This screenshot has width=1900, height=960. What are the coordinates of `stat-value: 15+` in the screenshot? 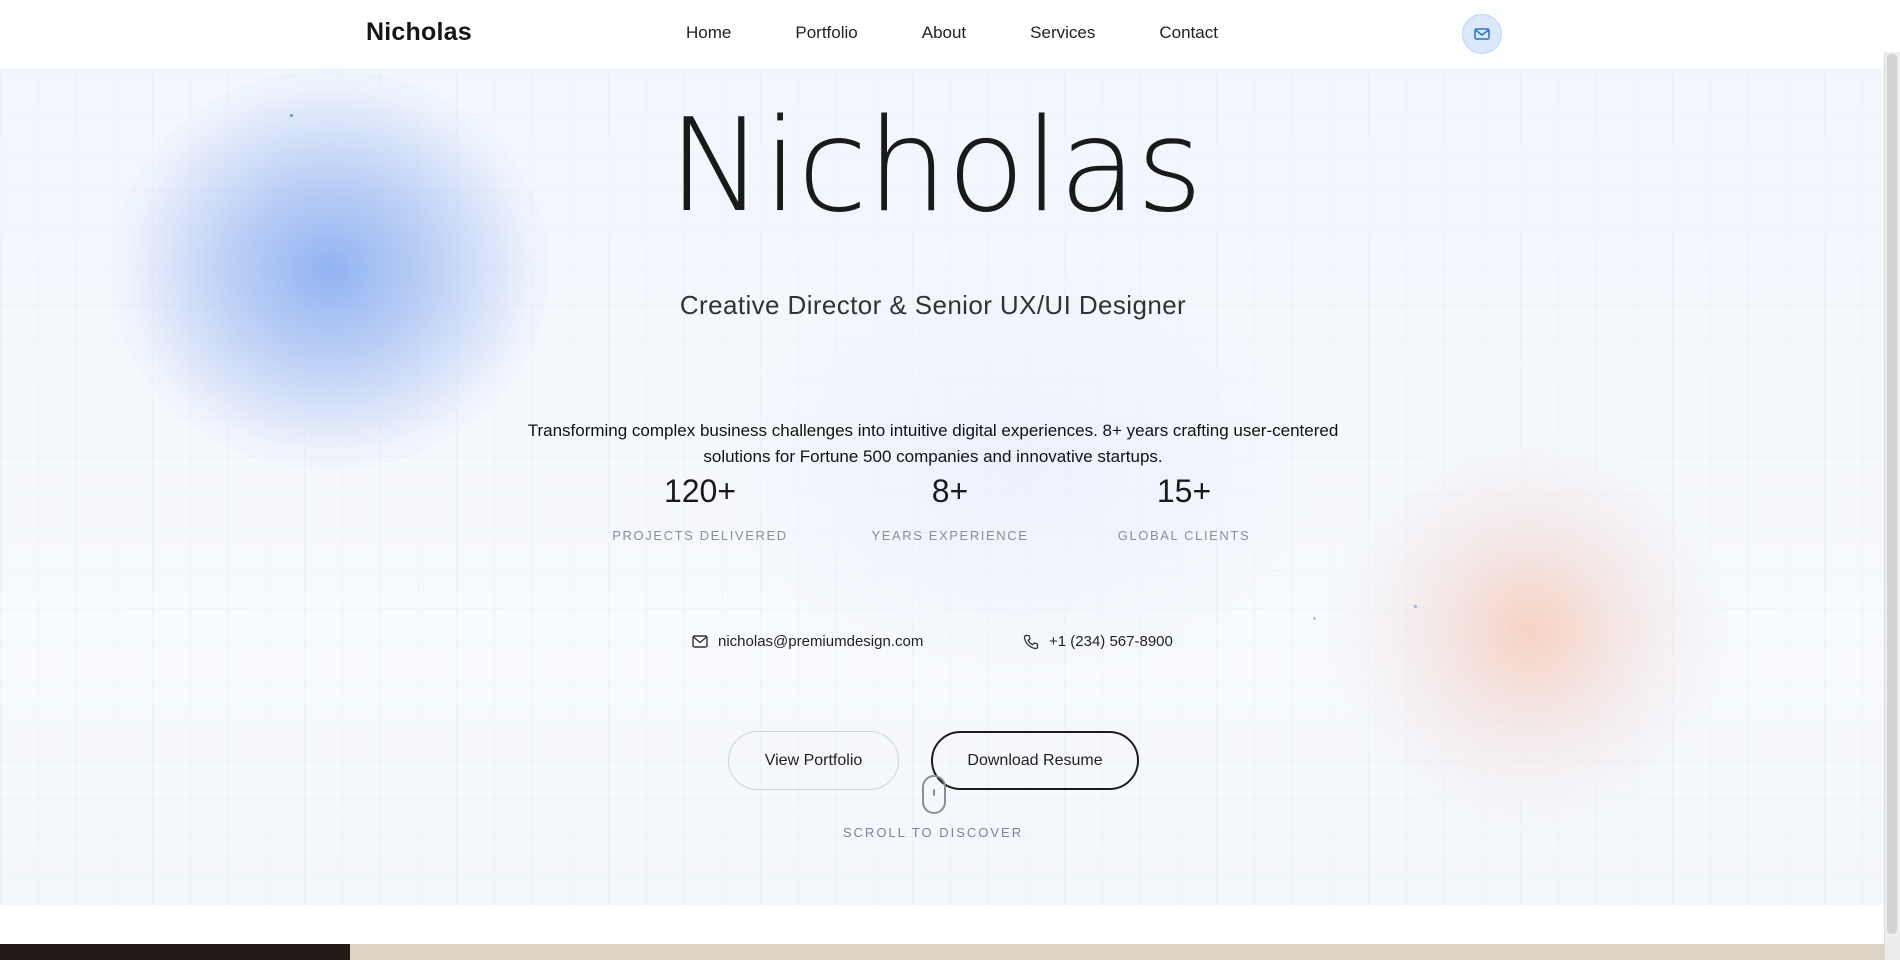 It's located at (1184, 491).